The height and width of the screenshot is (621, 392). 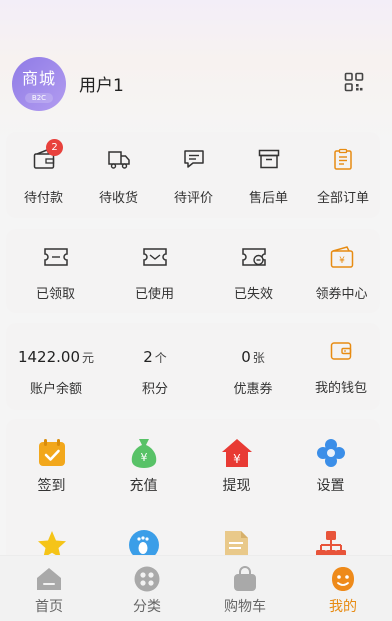 I want to click on service-label: 设置, so click(x=330, y=486).